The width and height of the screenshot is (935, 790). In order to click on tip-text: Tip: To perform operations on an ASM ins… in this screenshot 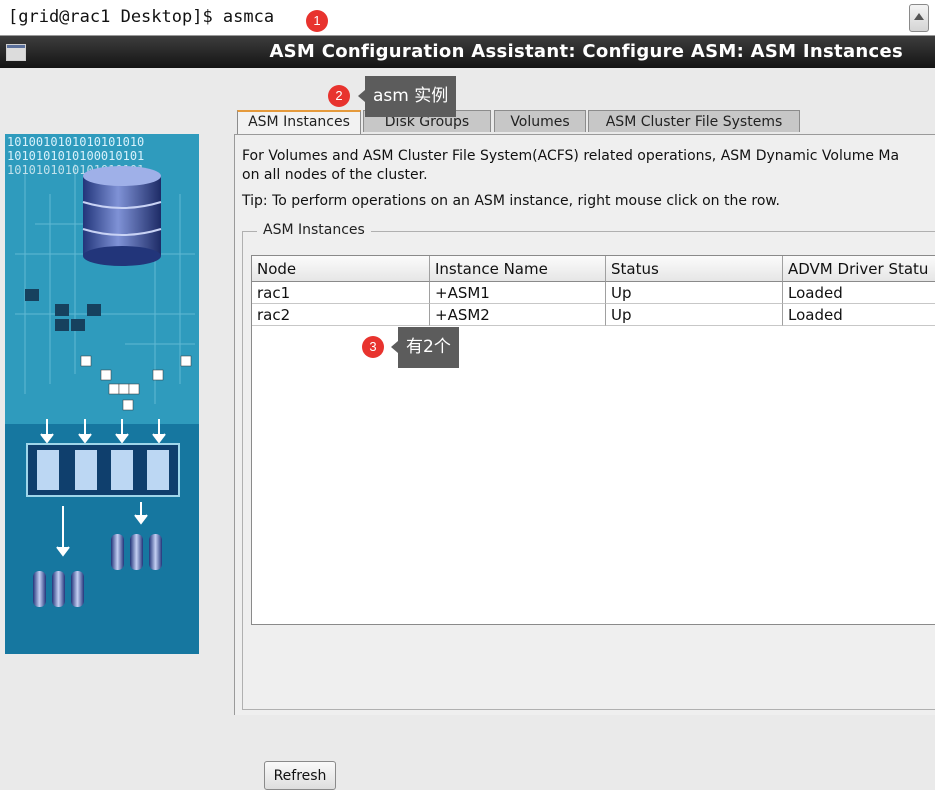, I will do `click(511, 201)`.